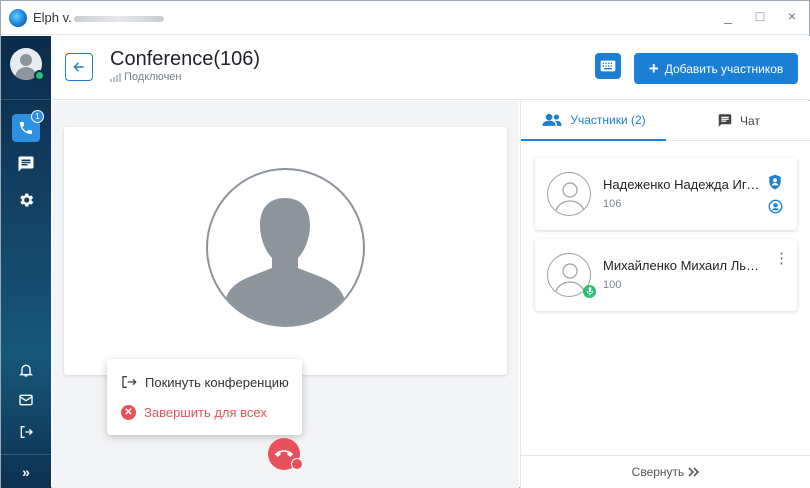 This screenshot has width=810, height=488. I want to click on hangup-menu-toggle, so click(297, 464).